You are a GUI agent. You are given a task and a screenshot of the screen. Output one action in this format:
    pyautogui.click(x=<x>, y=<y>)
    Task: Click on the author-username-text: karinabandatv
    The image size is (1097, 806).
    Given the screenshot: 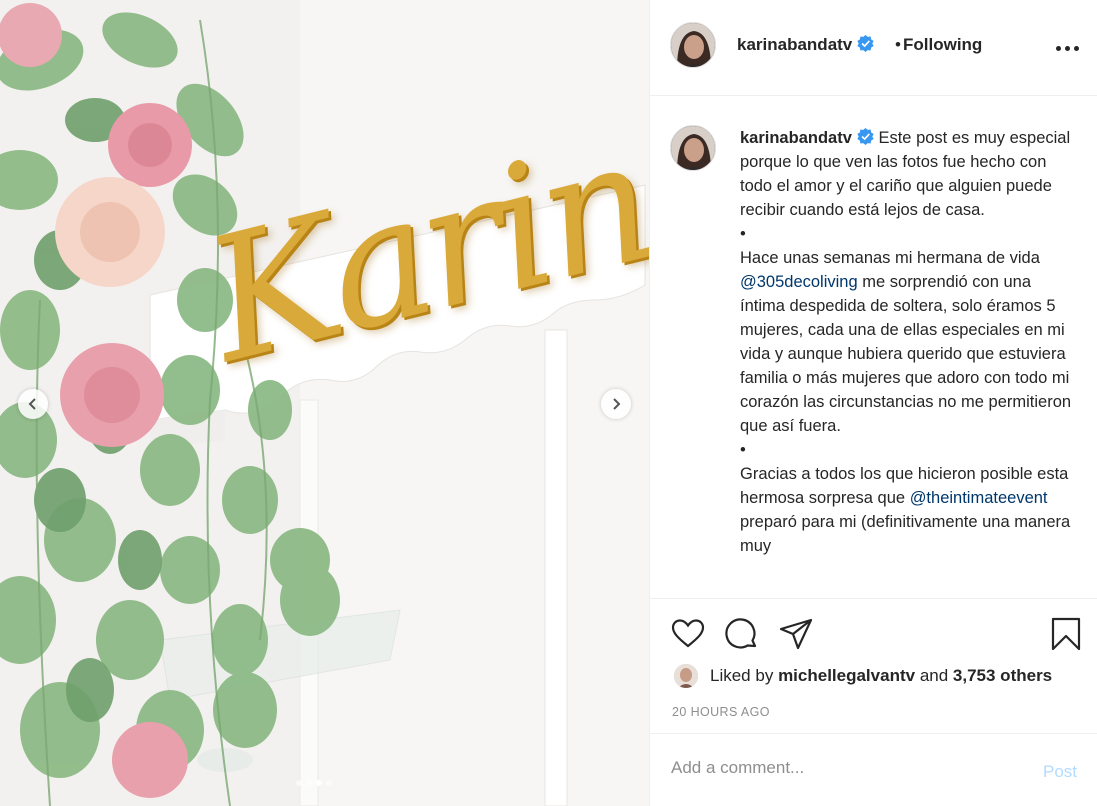 What is the action you would take?
    pyautogui.click(x=794, y=44)
    